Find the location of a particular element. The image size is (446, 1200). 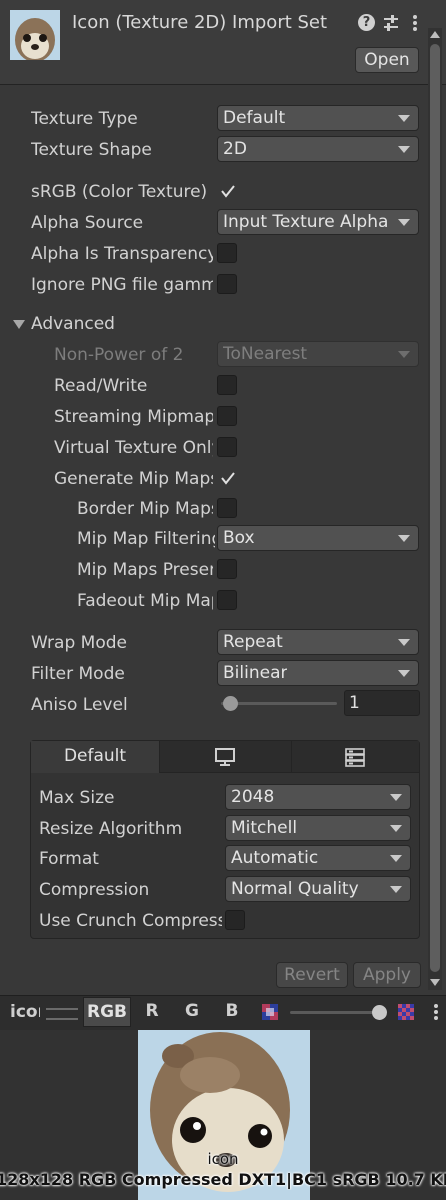

format-dropdown: Automatic is located at coordinates (318, 858).